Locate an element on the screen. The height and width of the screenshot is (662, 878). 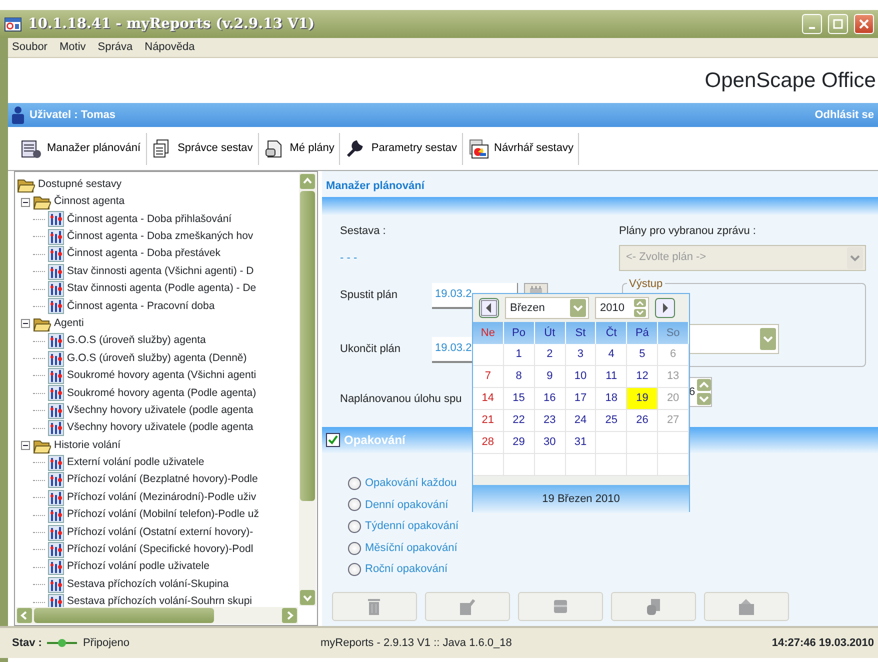
field-label: Plány pro vybranou zprávu : is located at coordinates (688, 231).